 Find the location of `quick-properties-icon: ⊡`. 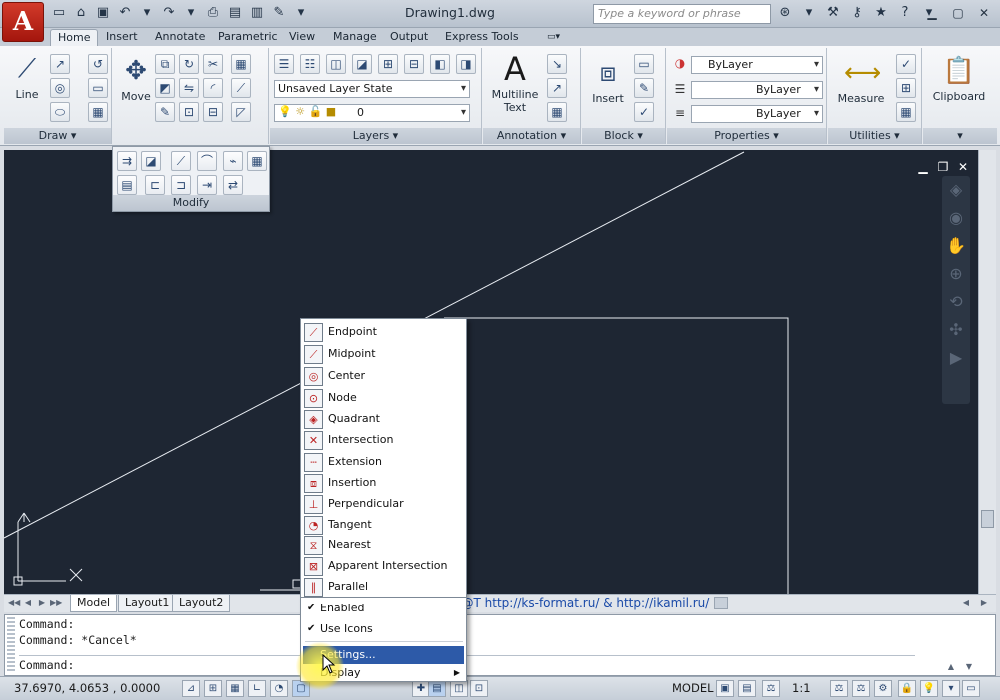

quick-properties-icon: ⊡ is located at coordinates (479, 688).